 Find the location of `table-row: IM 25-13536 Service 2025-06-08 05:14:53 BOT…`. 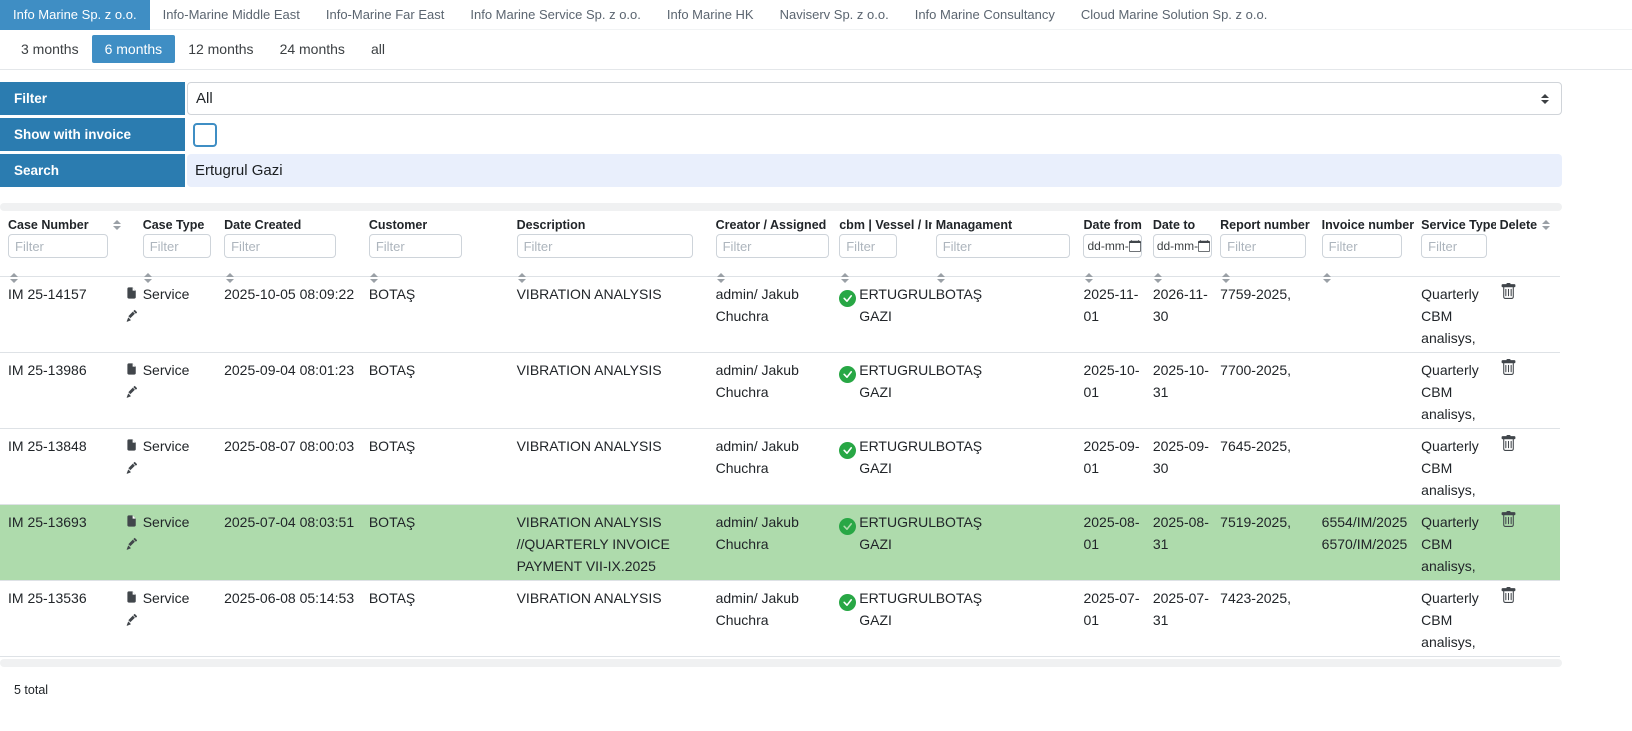

table-row: IM 25-13536 Service 2025-06-08 05:14:53 BOT… is located at coordinates (780, 618).